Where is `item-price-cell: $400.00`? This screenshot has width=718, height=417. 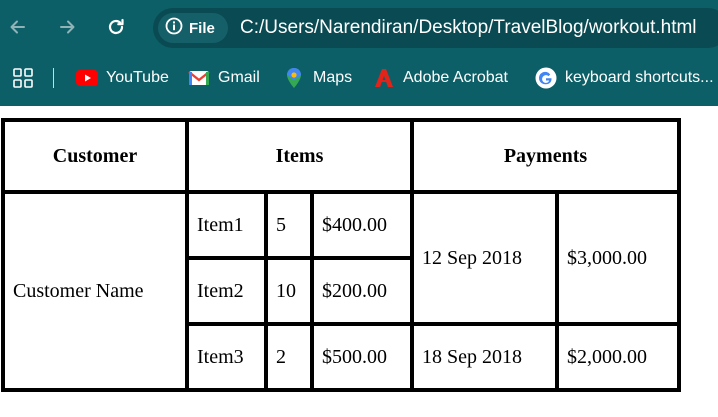 item-price-cell: $400.00 is located at coordinates (364, 227).